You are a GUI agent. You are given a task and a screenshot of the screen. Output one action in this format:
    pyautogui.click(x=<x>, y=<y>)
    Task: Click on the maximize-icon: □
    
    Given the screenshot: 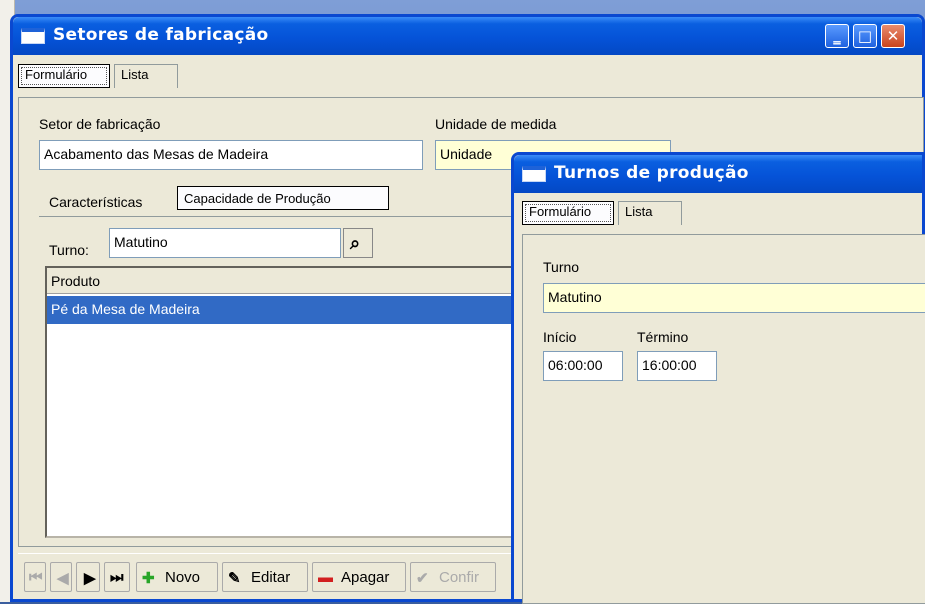 What is the action you would take?
    pyautogui.click(x=865, y=36)
    